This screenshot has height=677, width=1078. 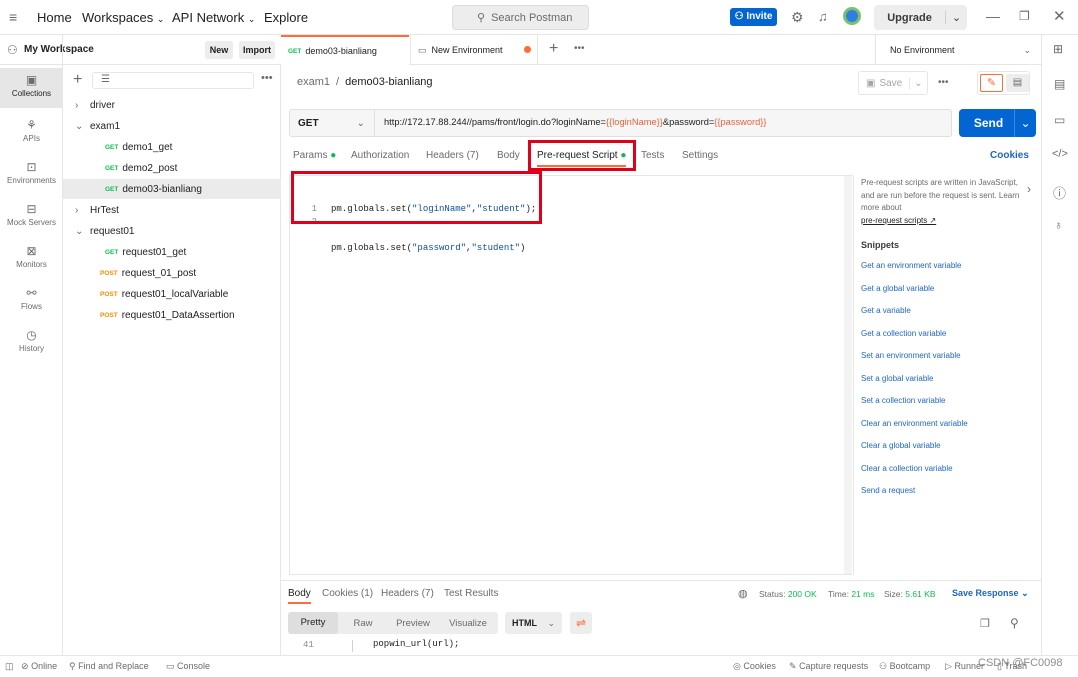 What do you see at coordinates (753, 17) in the screenshot?
I see `invite-button: ⚇ Invite` at bounding box center [753, 17].